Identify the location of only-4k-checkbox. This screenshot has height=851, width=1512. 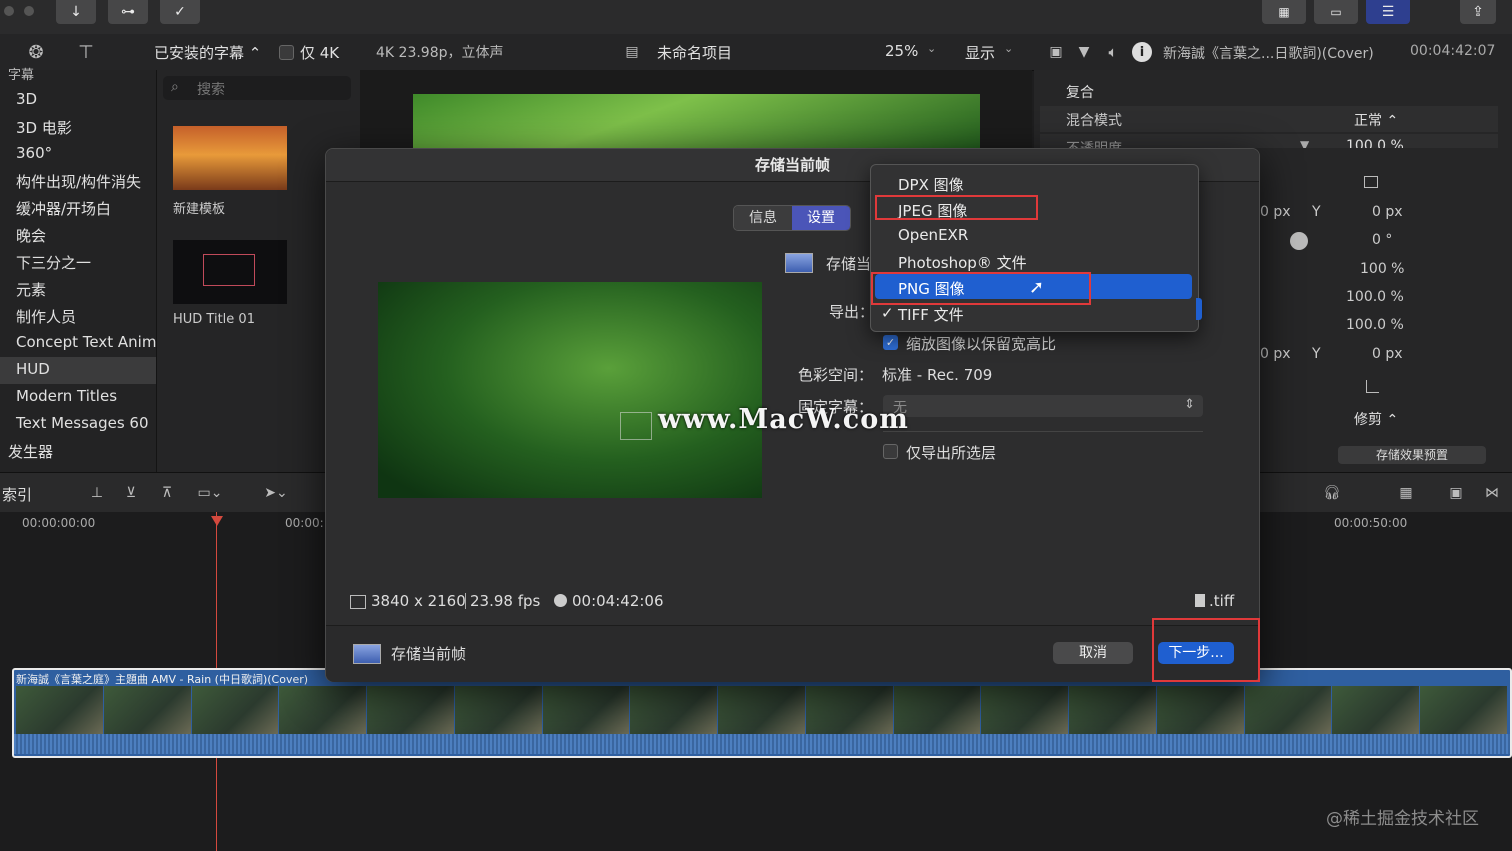
(286, 52).